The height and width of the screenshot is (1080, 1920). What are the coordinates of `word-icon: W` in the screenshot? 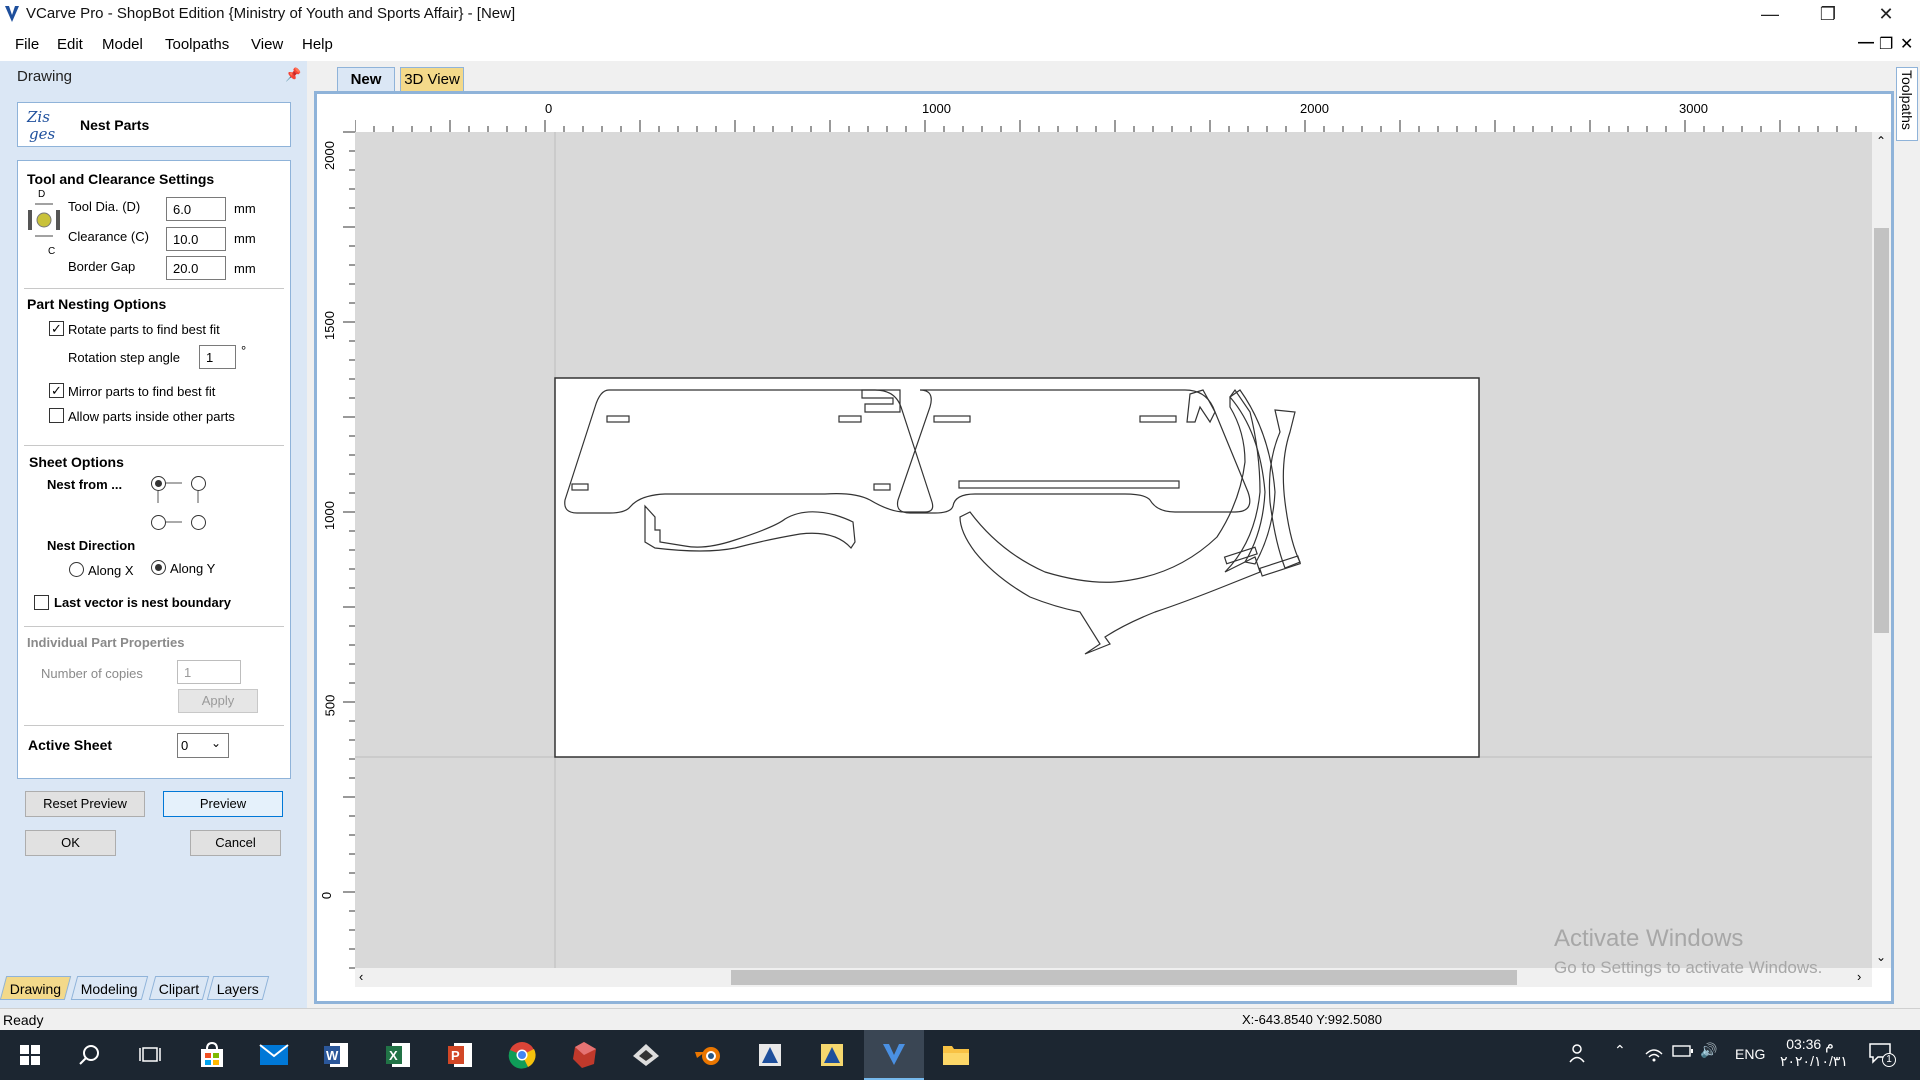 It's located at (336, 1055).